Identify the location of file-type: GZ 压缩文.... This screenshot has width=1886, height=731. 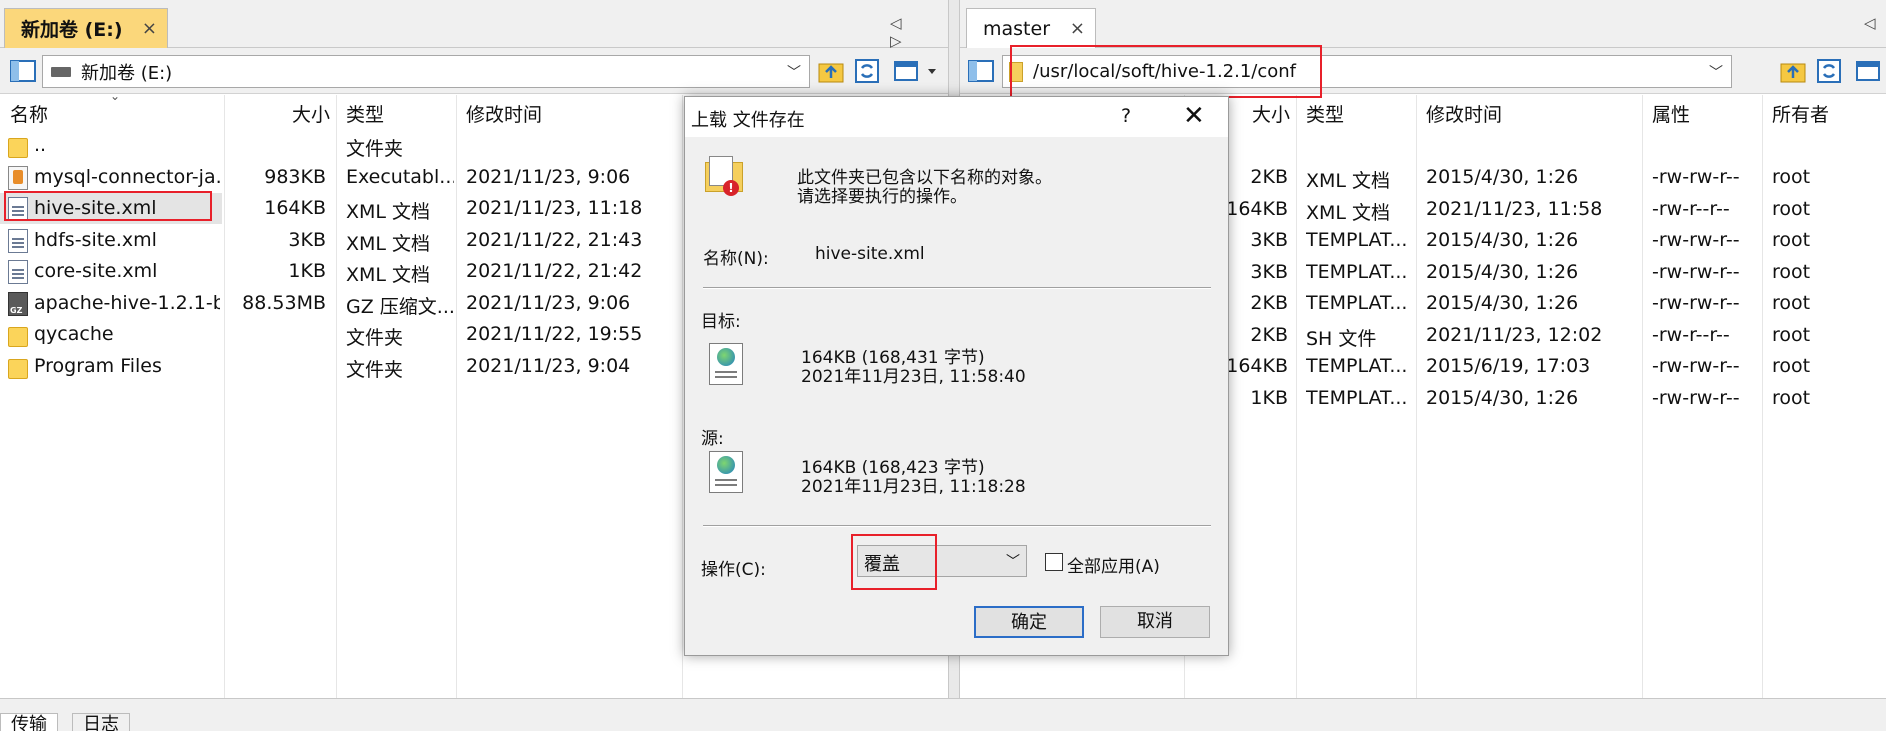
(400, 306).